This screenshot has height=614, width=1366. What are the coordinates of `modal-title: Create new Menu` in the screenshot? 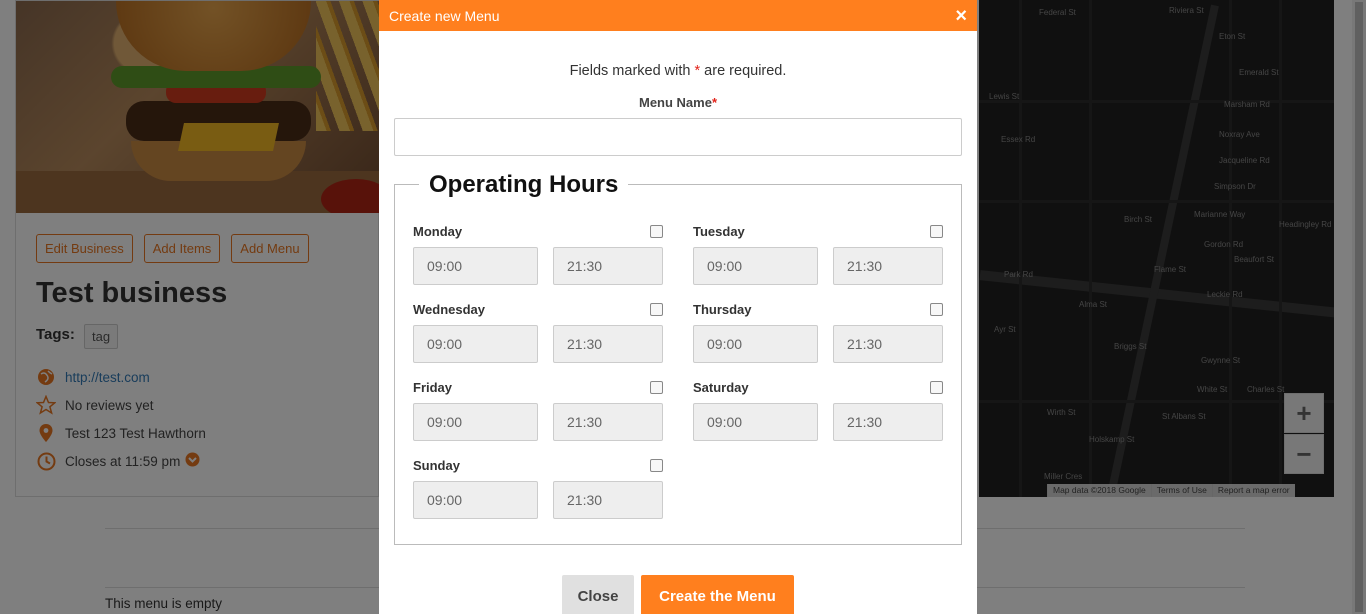 It's located at (444, 15).